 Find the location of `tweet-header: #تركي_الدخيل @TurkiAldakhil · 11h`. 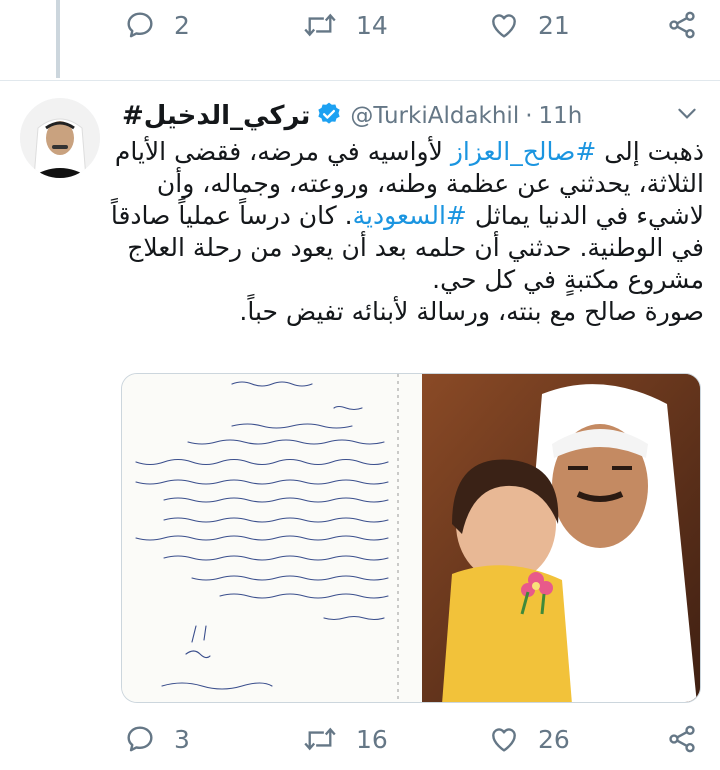

tweet-header: #تركي_الدخيل @TurkiAldakhil · 11h is located at coordinates (352, 116).